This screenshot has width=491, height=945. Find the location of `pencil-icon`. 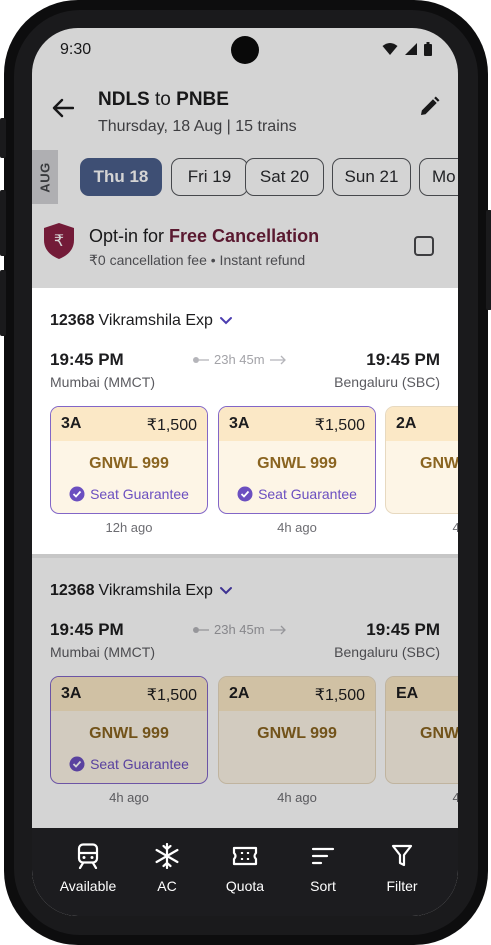

pencil-icon is located at coordinates (429, 107).